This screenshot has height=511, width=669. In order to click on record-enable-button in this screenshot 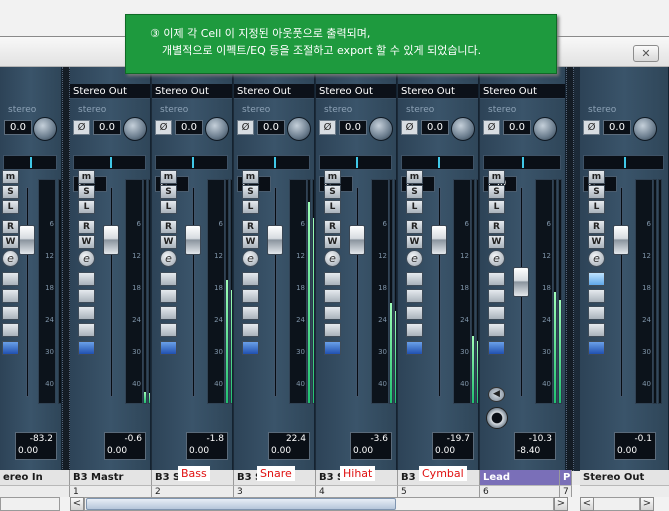, I will do `click(497, 418)`.